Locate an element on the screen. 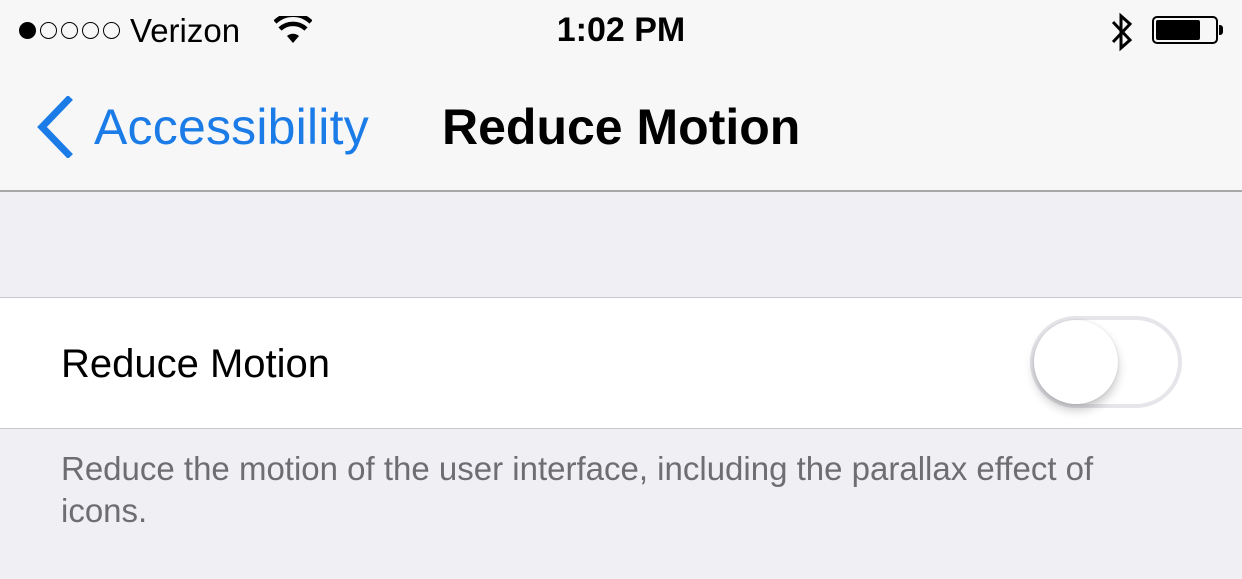 The width and height of the screenshot is (1242, 579). page-title: Reduce Motion is located at coordinates (621, 127).